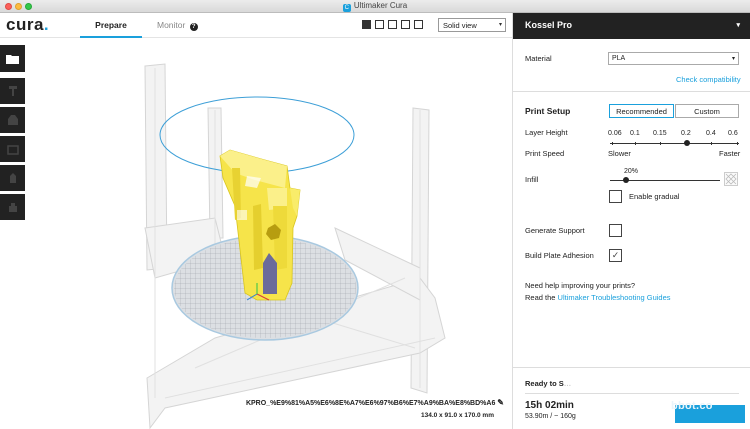 The height and width of the screenshot is (429, 750). I want to click on mirror-tool-button, so click(12, 178).